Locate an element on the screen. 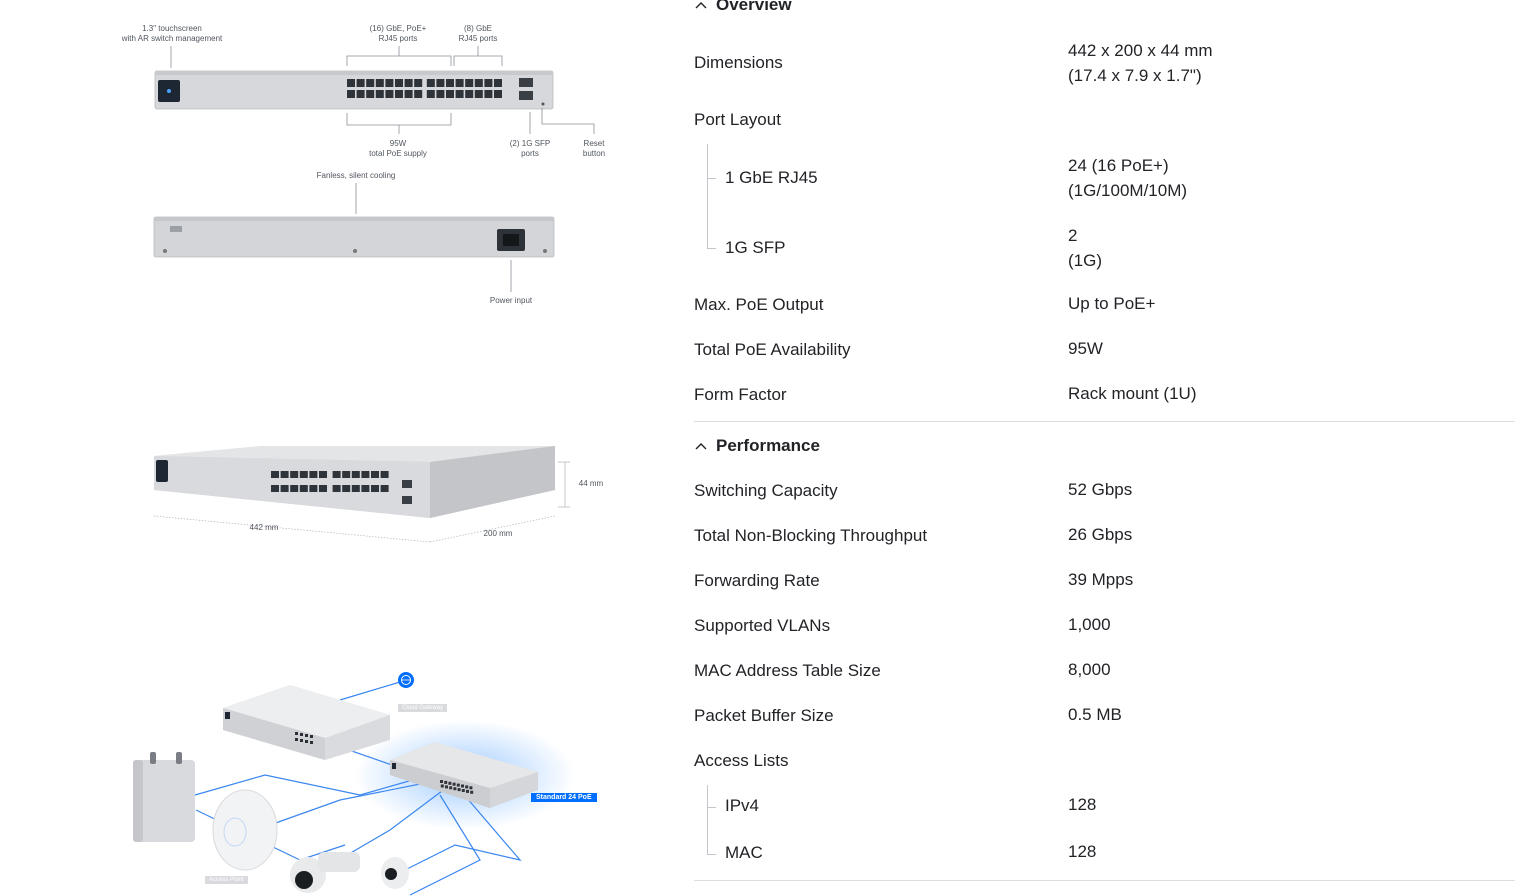 The width and height of the screenshot is (1515, 896). depth-dimension: 200 mm is located at coordinates (498, 533).